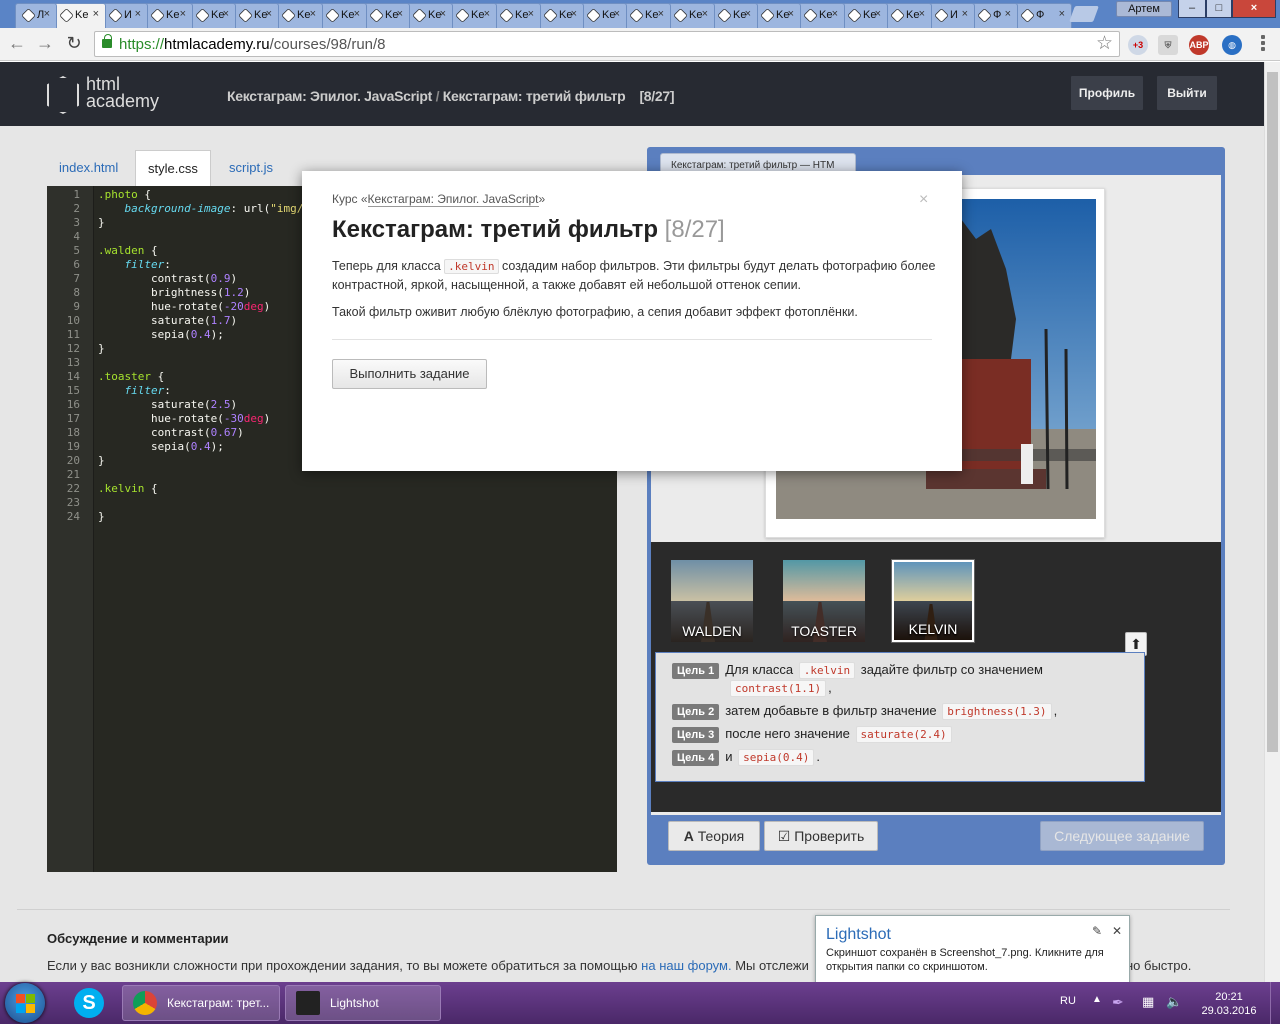 This screenshot has width=1280, height=1024. What do you see at coordinates (122, 92) in the screenshot?
I see `site-logo-text: html academy` at bounding box center [122, 92].